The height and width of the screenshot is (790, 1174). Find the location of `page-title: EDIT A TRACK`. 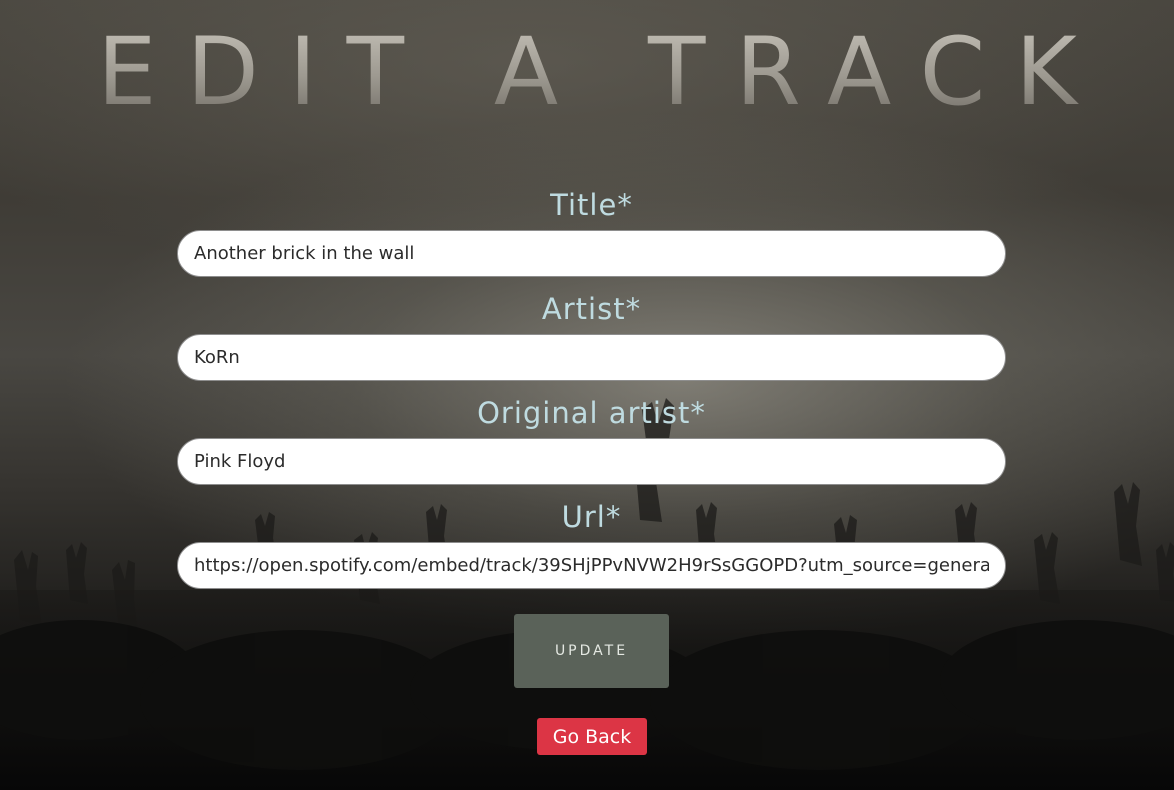

page-title: EDIT A TRACK is located at coordinates (587, 72).